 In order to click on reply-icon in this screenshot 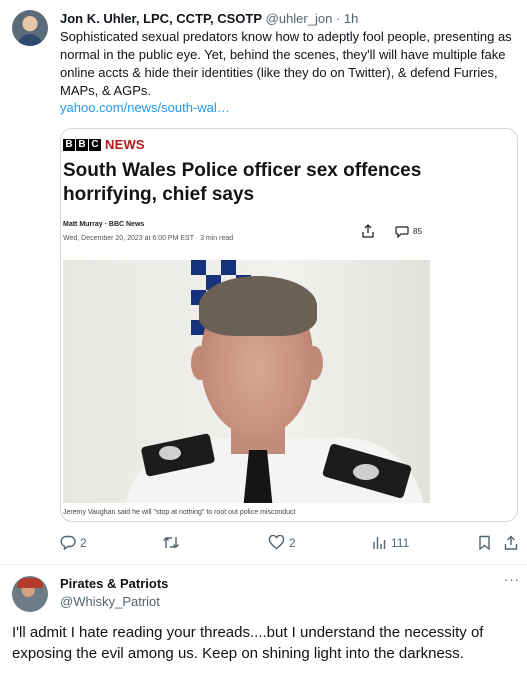, I will do `click(68, 542)`.